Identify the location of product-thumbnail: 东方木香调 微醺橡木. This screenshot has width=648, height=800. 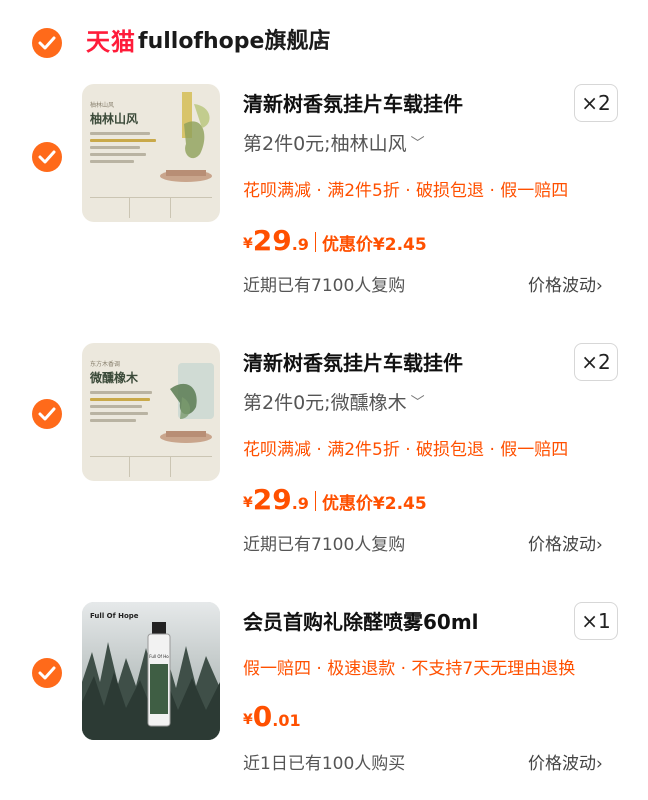
(151, 412).